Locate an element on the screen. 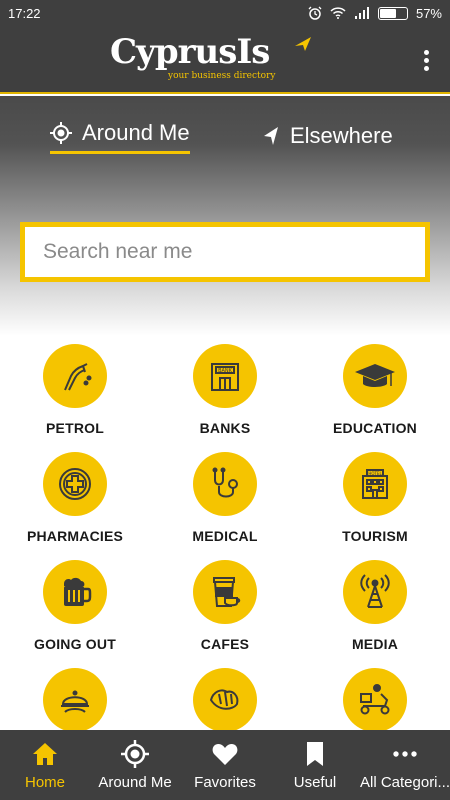  category-bakery is located at coordinates (225, 699).